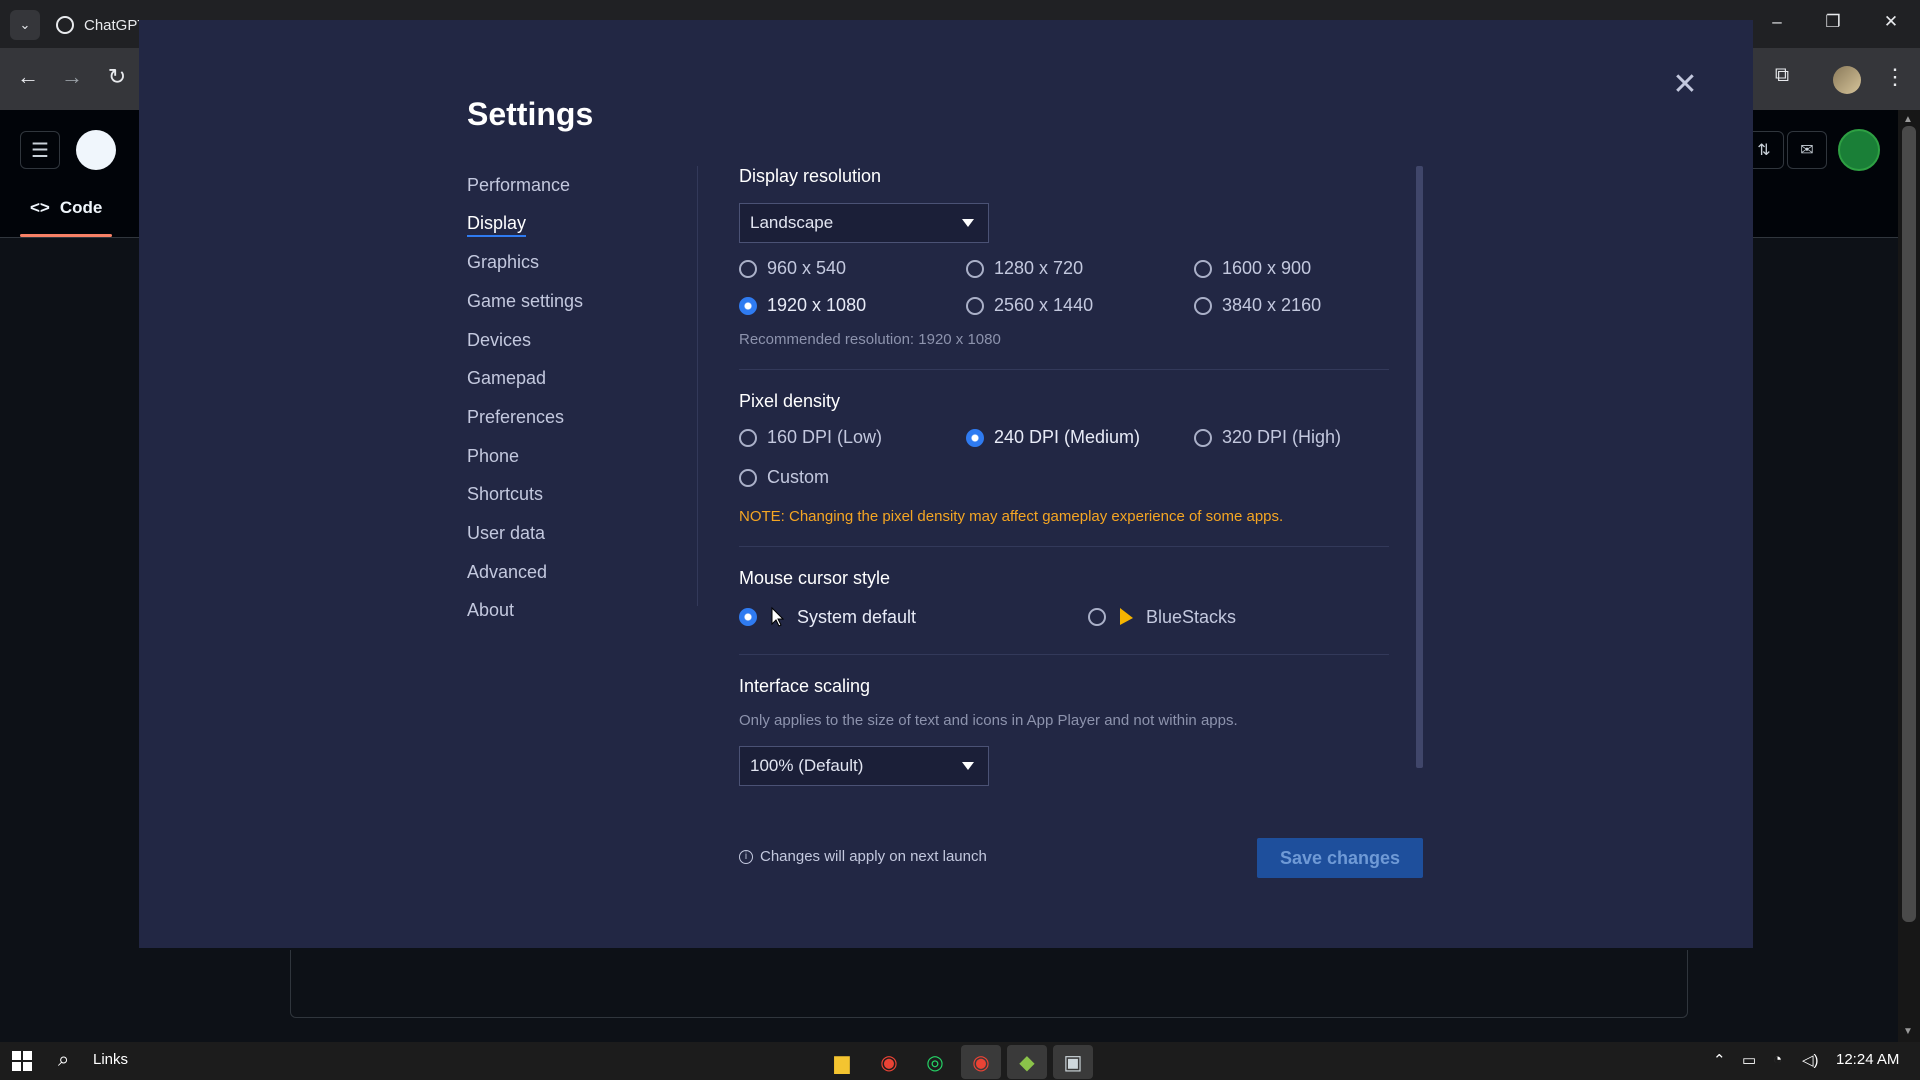  I want to click on radio-label: System default, so click(857, 616).